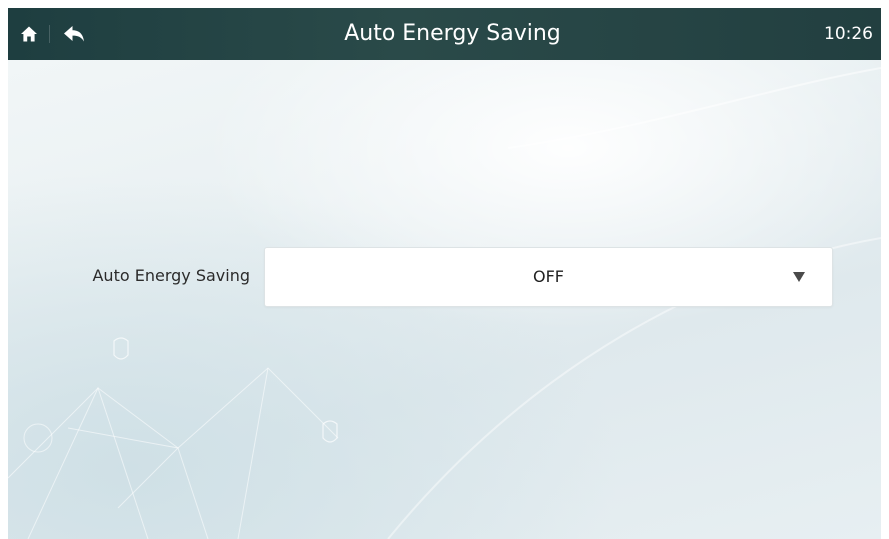 The height and width of the screenshot is (539, 889). I want to click on clock-time: 10:26, so click(848, 34).